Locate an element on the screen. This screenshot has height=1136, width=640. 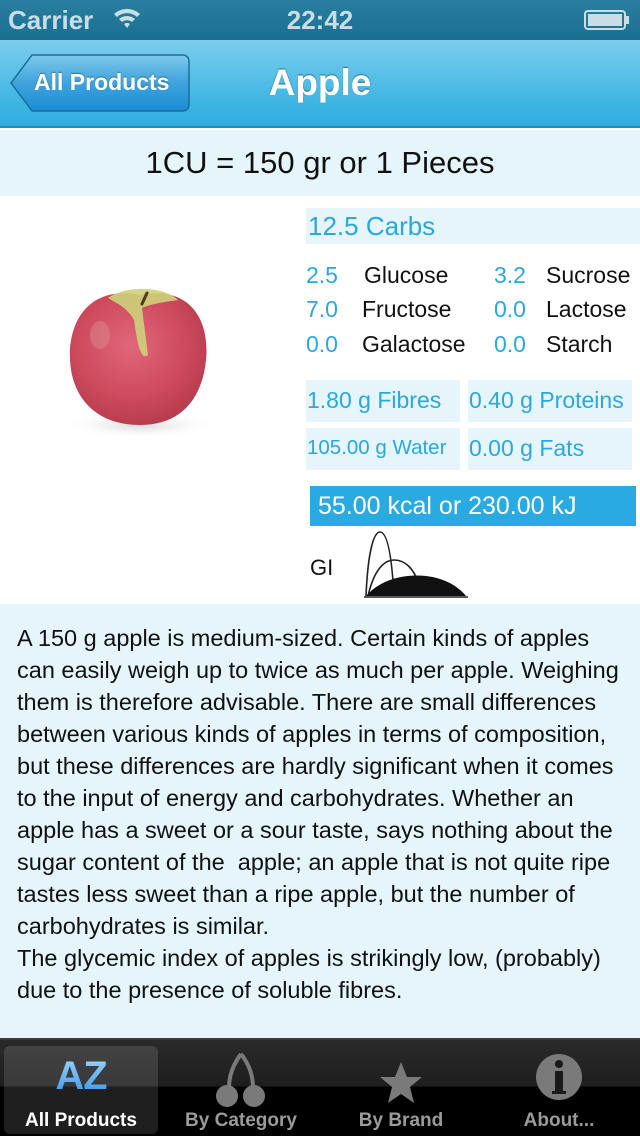
water-tile: 105.00 g Water is located at coordinates (383, 449).